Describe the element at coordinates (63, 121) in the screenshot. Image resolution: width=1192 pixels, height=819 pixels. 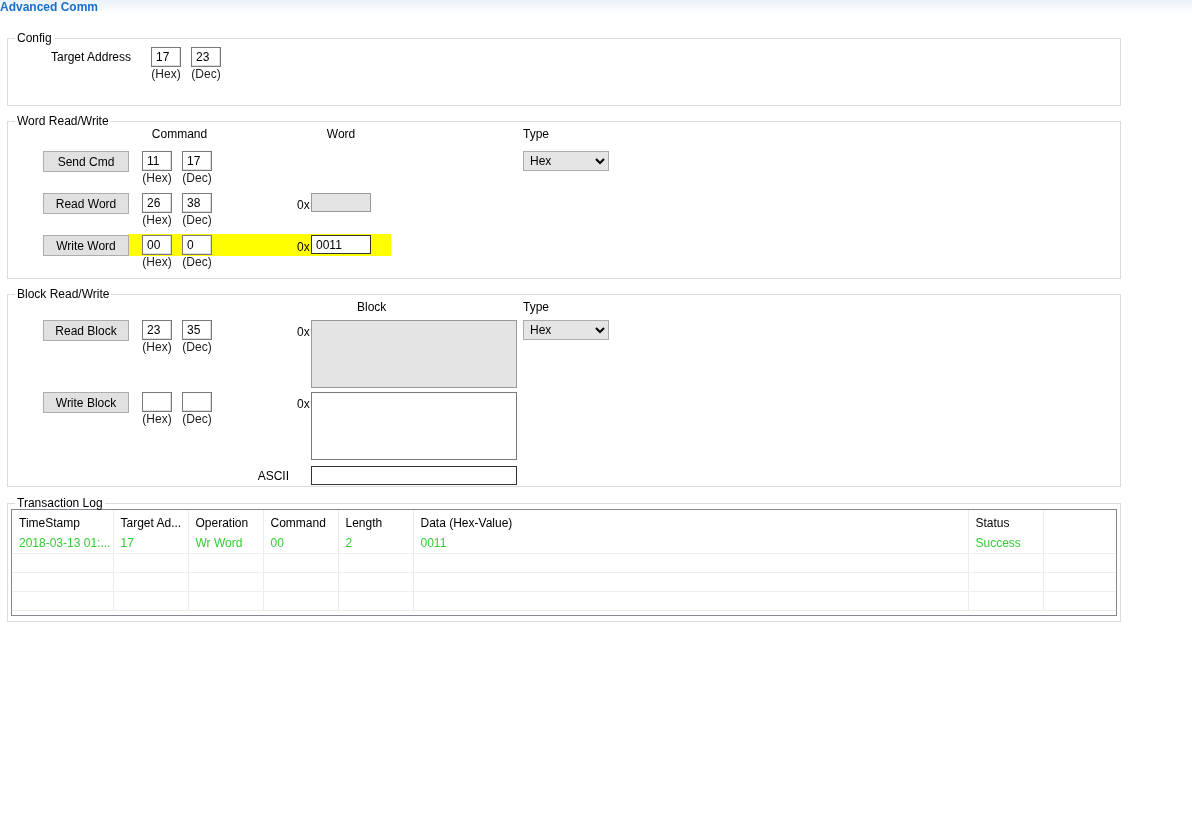
I see `group-title: Word Read/Write` at that location.